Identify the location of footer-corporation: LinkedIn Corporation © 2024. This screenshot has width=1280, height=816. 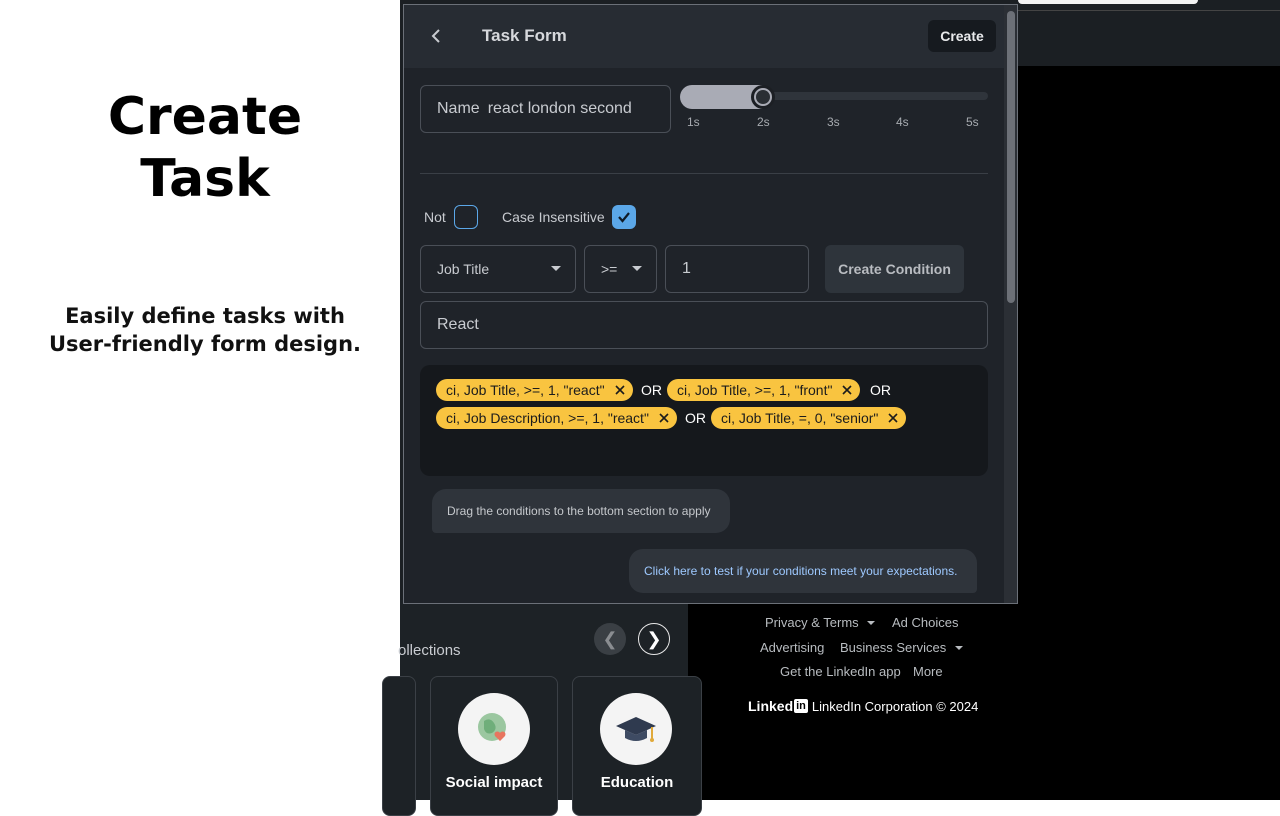
(895, 706).